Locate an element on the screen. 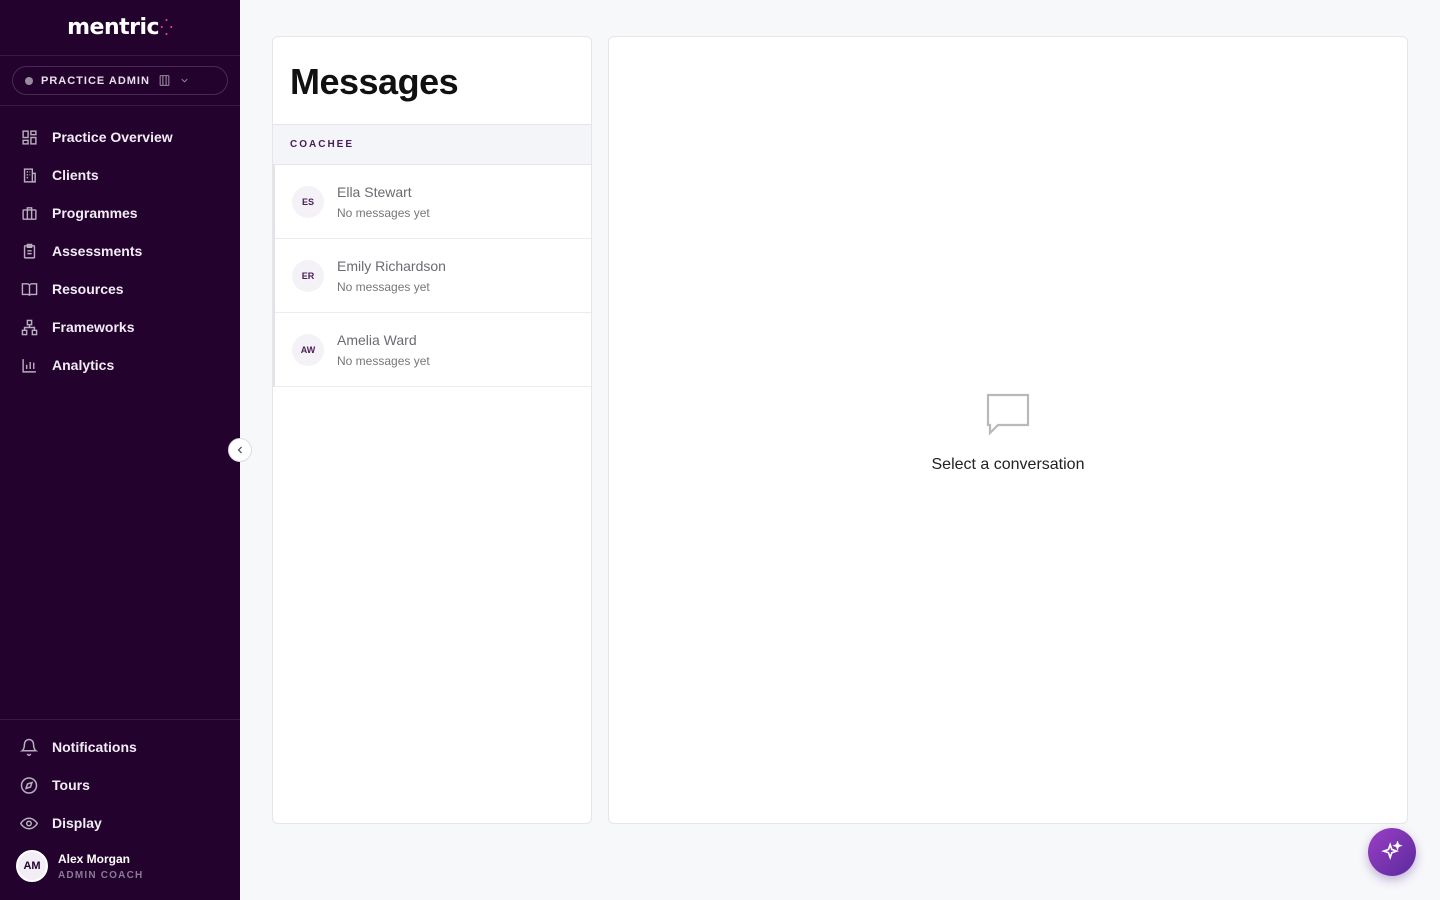 This screenshot has height=900, width=1440. conversation-item: ES Ella Stewart No messages yet is located at coordinates (433, 202).